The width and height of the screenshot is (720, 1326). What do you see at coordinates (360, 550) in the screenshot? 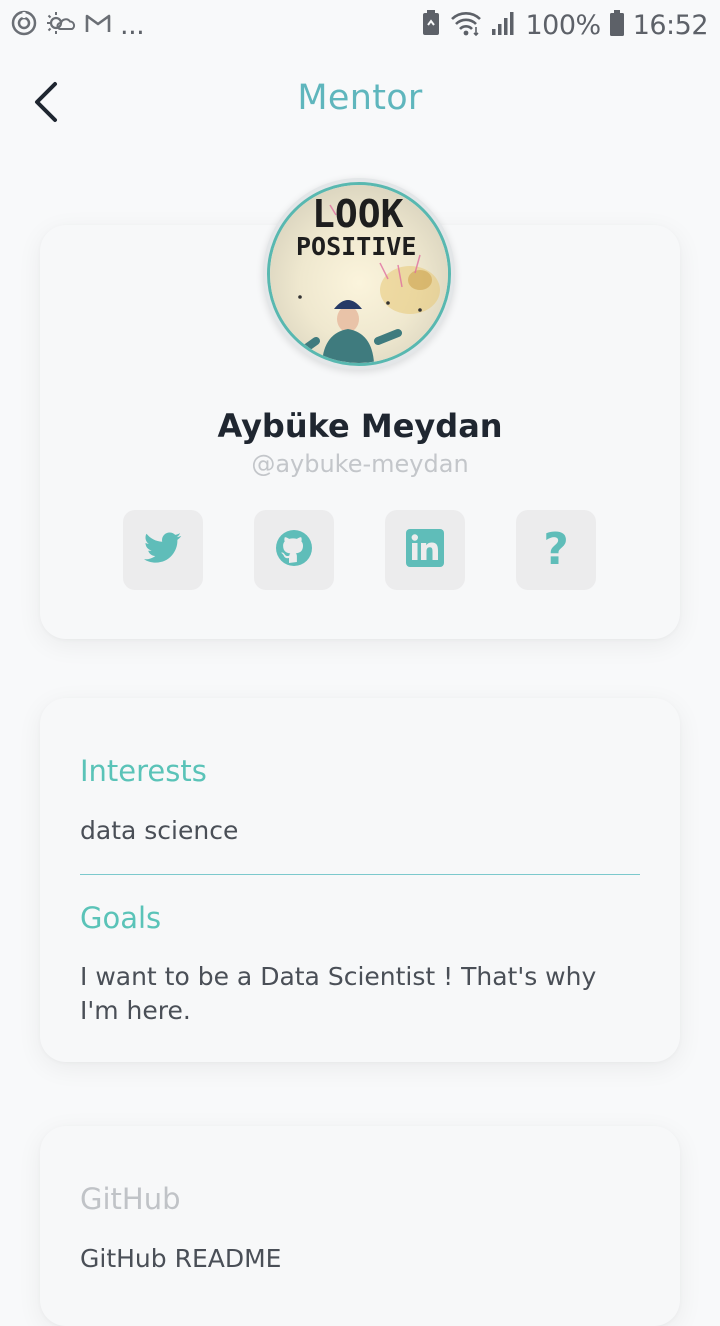
I see `social-links: ?` at bounding box center [360, 550].